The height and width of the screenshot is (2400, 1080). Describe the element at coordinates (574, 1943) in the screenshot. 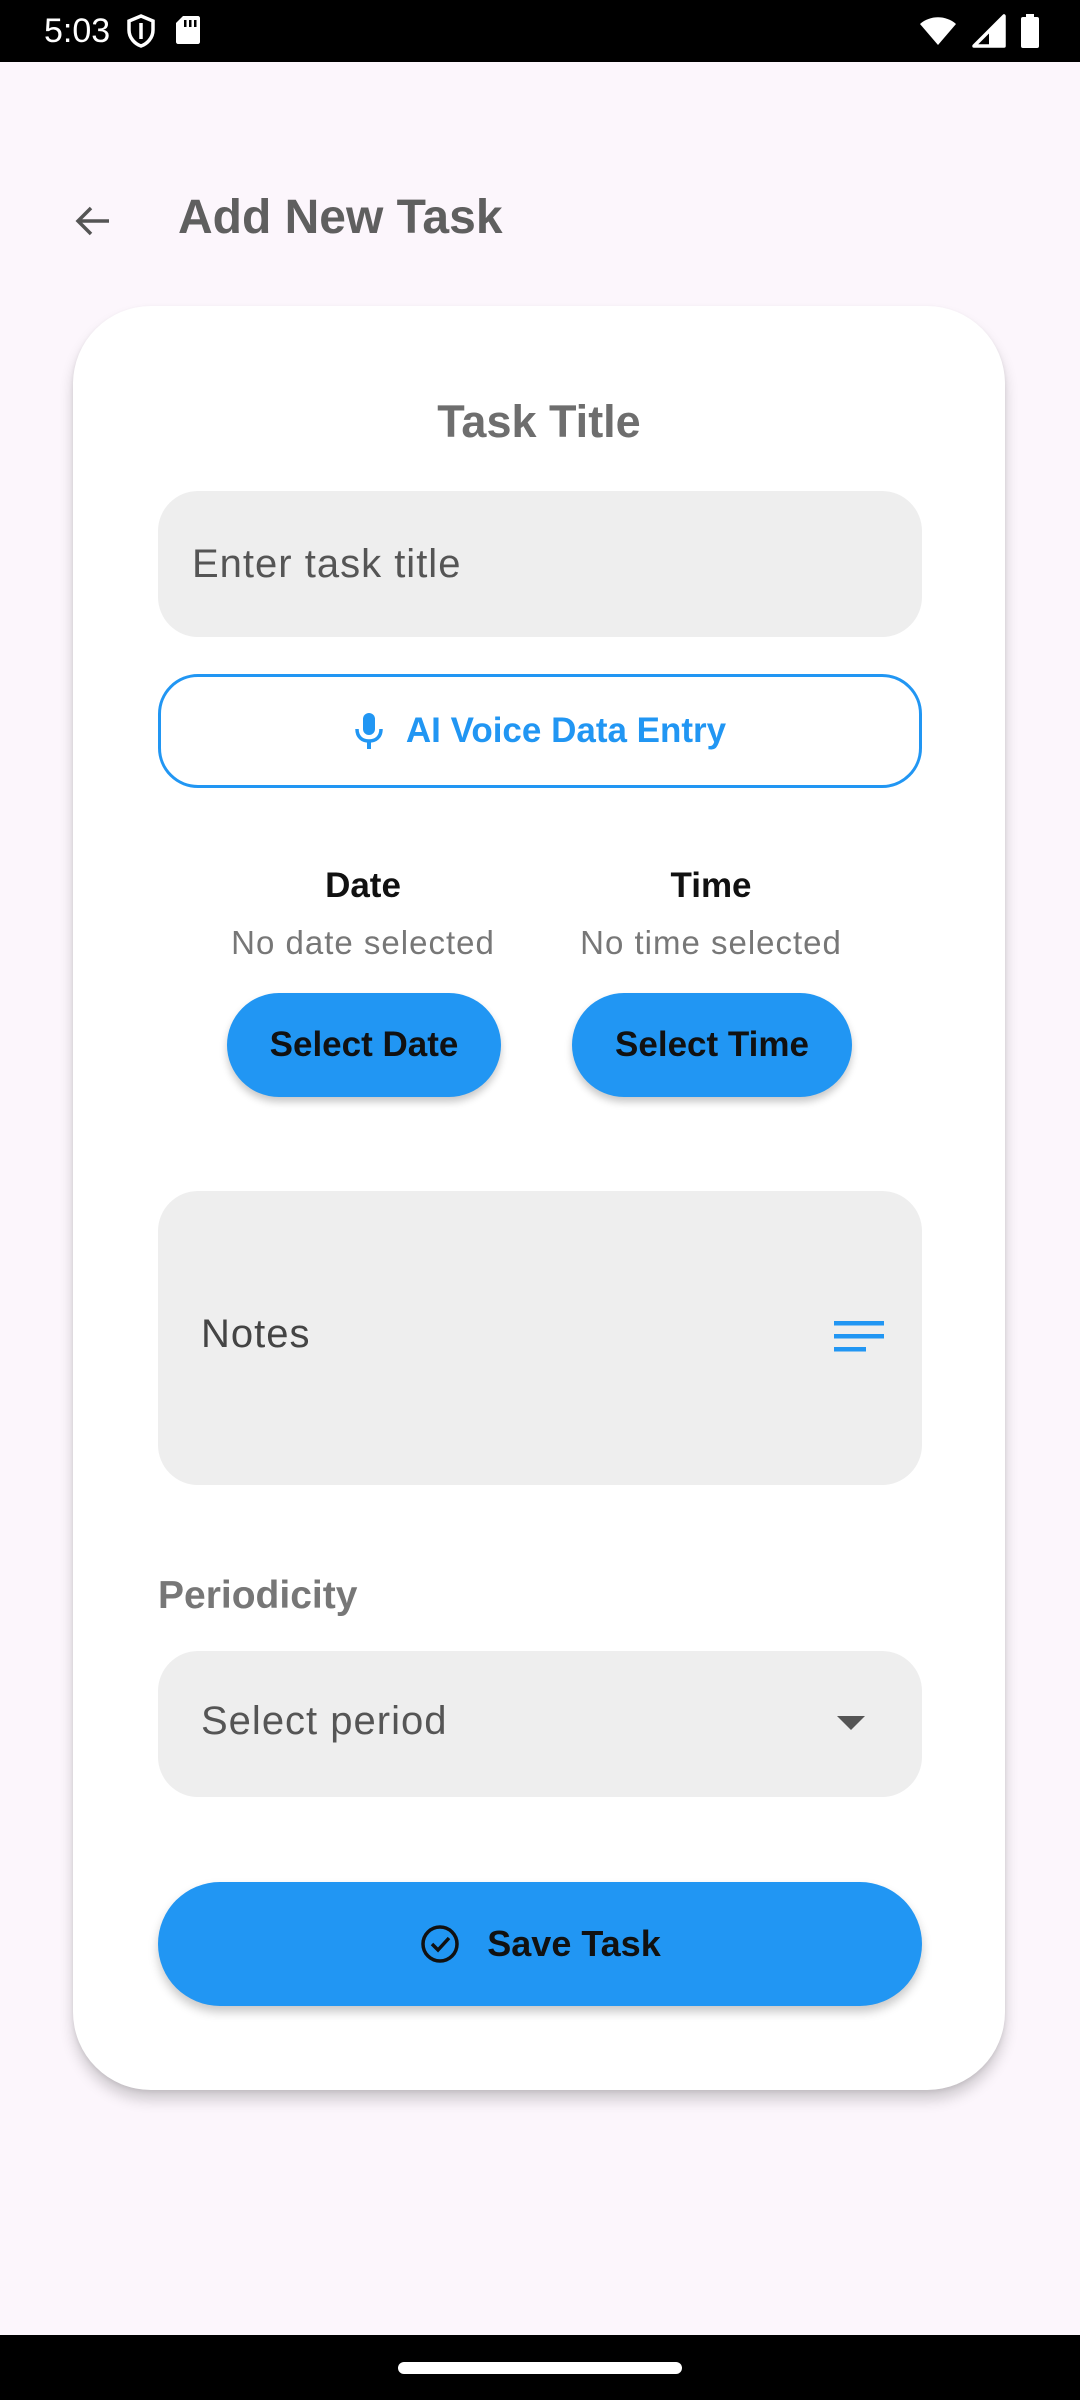

I see `save-task-label: Save Task` at that location.